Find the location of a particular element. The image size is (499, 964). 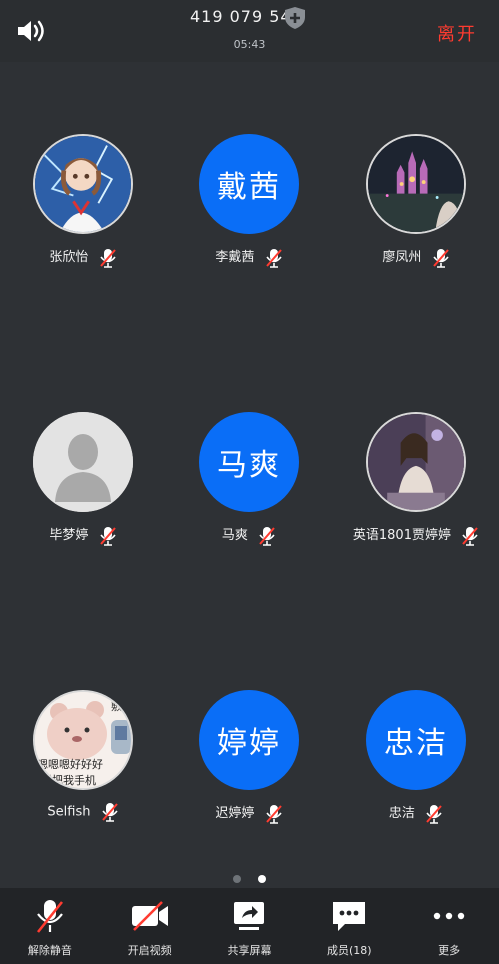

leave-button: 离开 is located at coordinates (457, 33).